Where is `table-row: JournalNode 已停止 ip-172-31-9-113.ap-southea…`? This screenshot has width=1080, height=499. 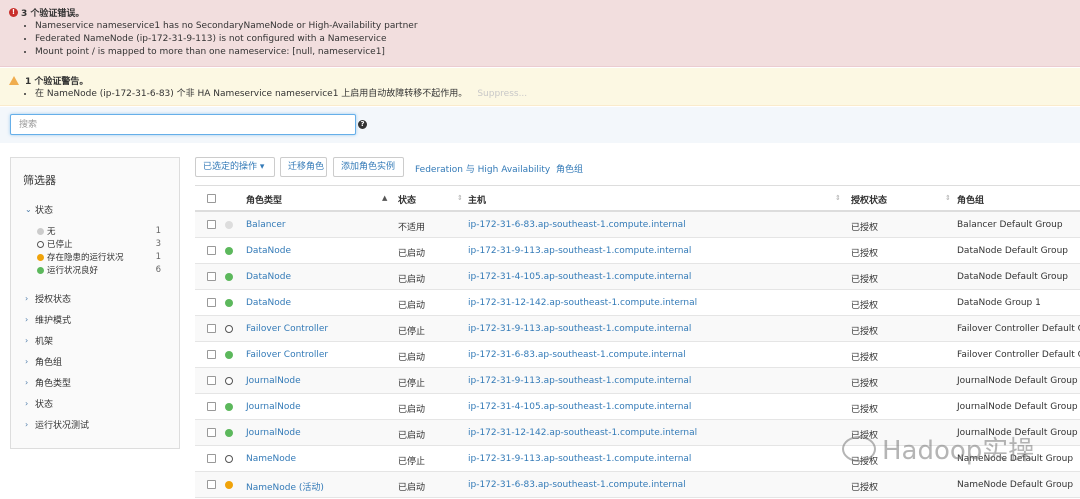 table-row: JournalNode 已停止 ip-172-31-9-113.ap-southea… is located at coordinates (637, 381).